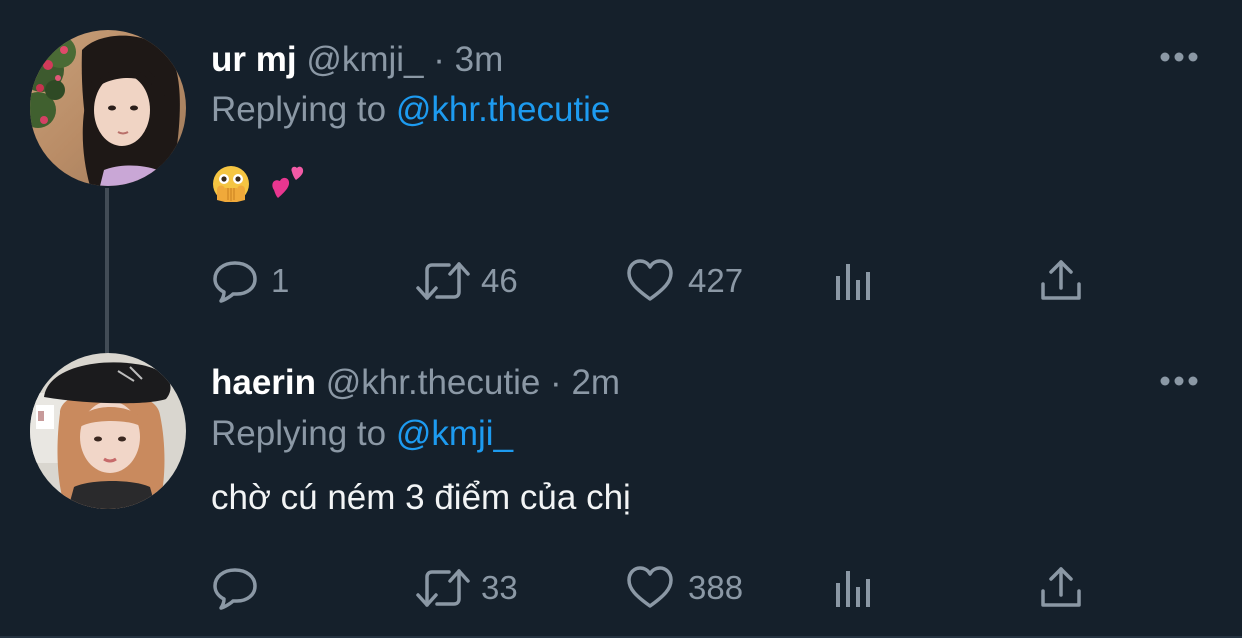  I want to click on tweet-header: ur mj @kmji_ · 3m, so click(357, 60).